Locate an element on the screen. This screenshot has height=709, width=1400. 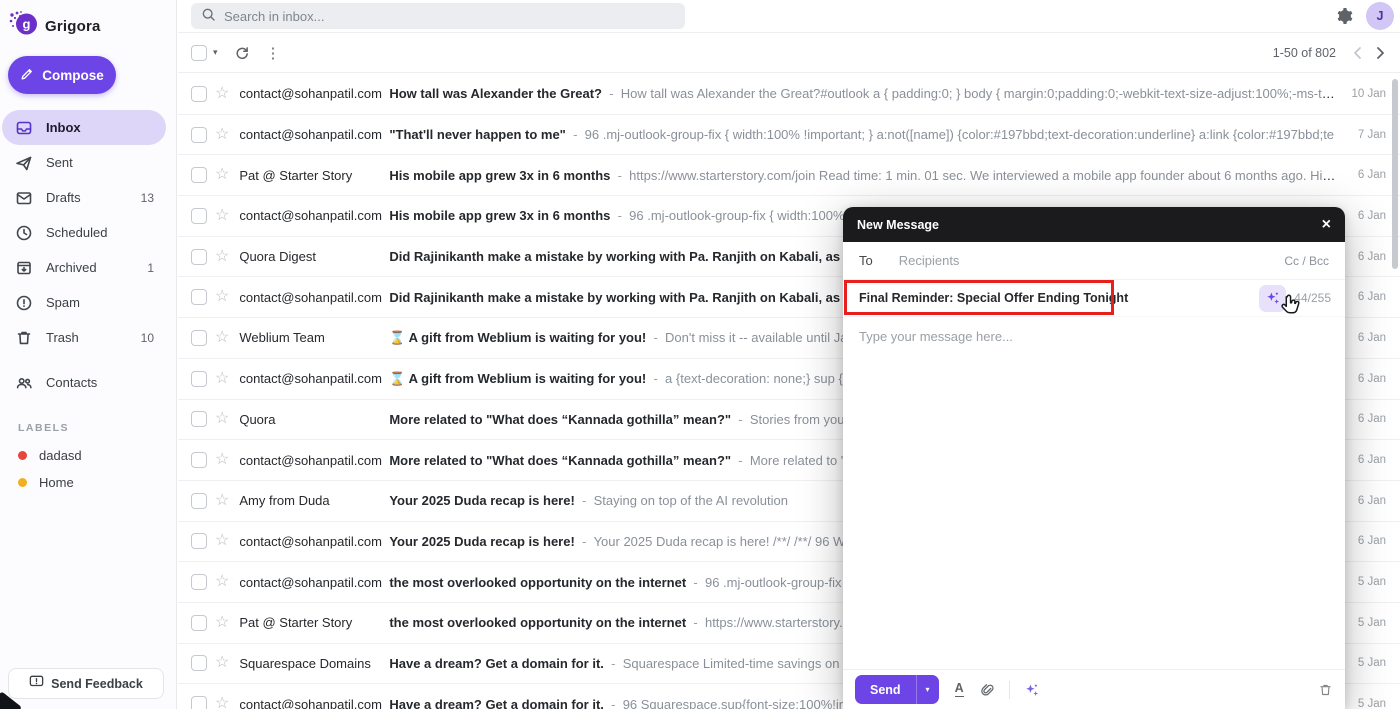
sidebar-item-spam: Spam is located at coordinates (84, 302).